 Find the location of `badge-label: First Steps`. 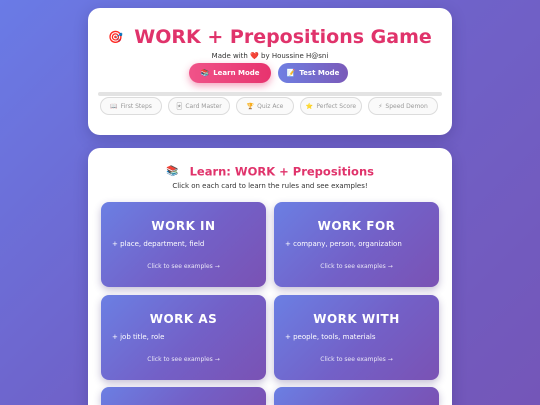

badge-label: First Steps is located at coordinates (136, 106).